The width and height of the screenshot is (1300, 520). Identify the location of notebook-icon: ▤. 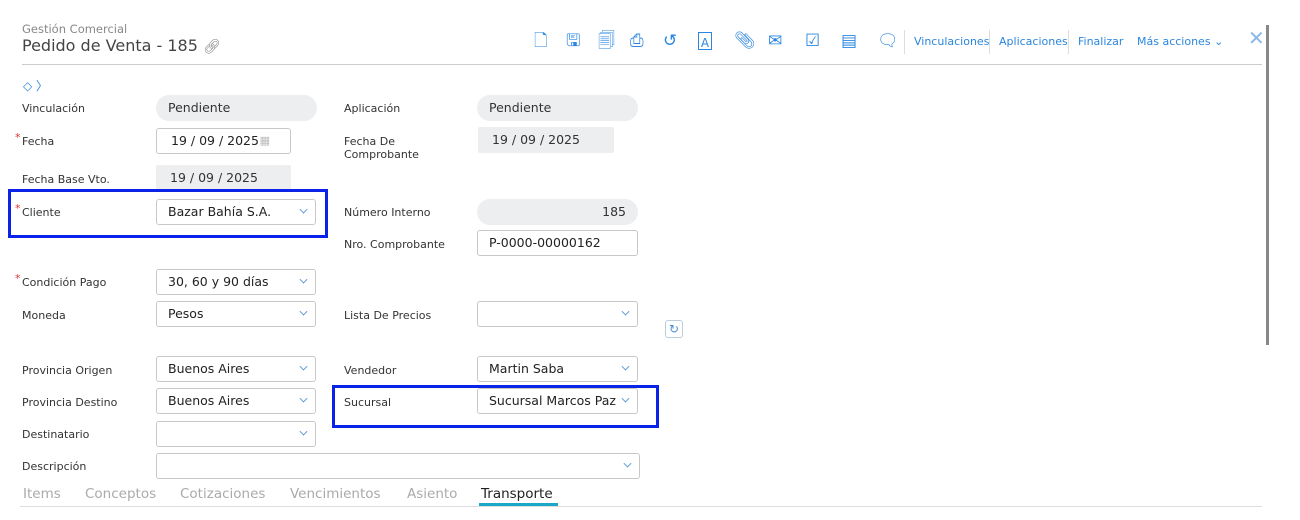
(849, 41).